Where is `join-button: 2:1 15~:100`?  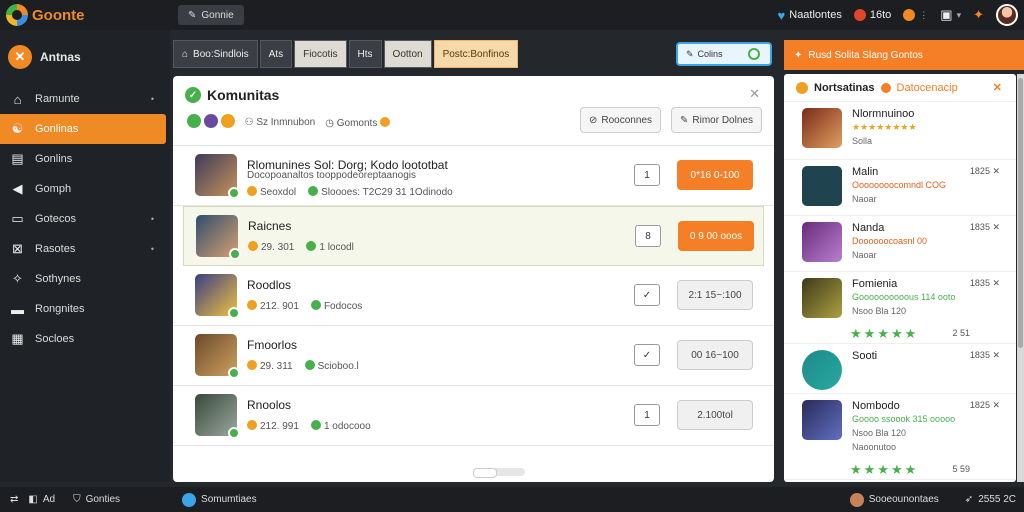 join-button: 2:1 15~:100 is located at coordinates (715, 295).